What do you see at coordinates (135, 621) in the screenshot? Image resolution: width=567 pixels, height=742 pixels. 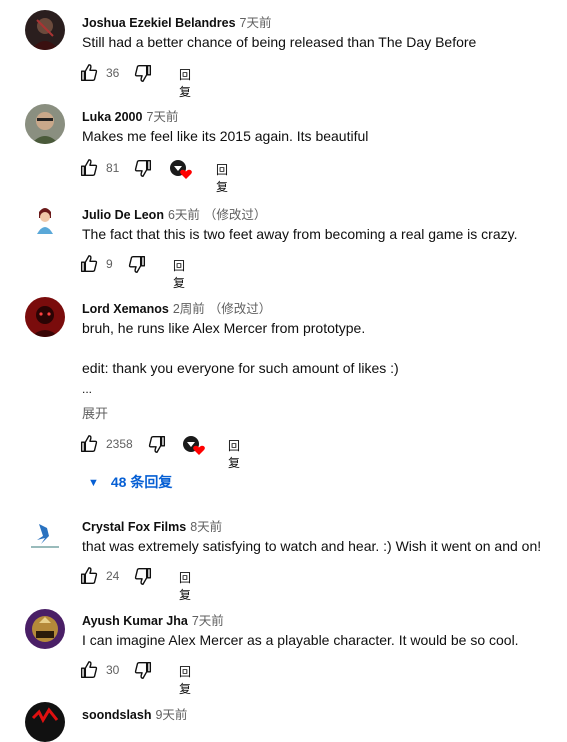 I see `comment-author: Ayush Kumar Jha` at bounding box center [135, 621].